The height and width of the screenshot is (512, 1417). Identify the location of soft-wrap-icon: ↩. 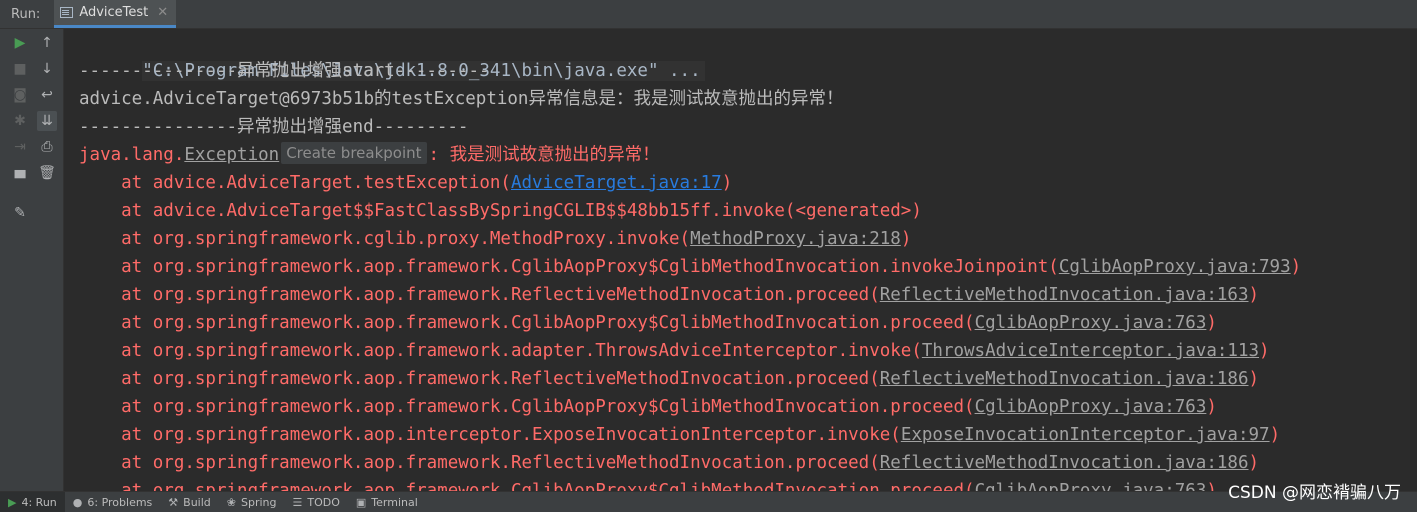
(47, 95).